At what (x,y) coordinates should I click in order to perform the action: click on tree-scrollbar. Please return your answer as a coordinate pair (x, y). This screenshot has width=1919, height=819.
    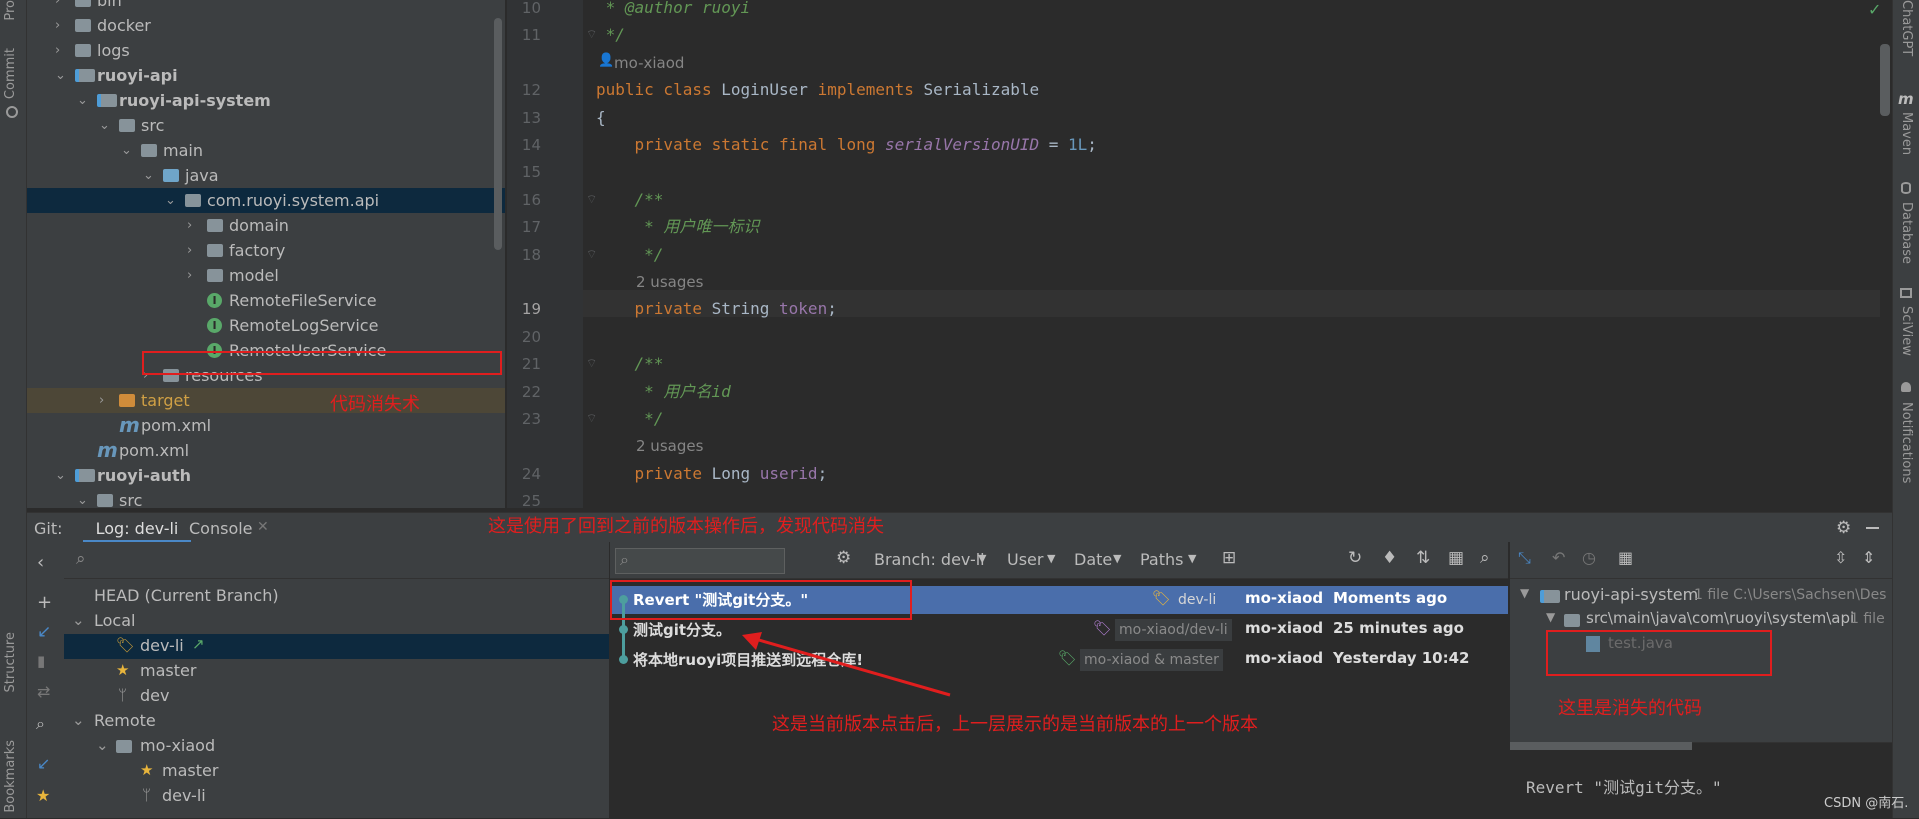
    Looking at the image, I should click on (498, 134).